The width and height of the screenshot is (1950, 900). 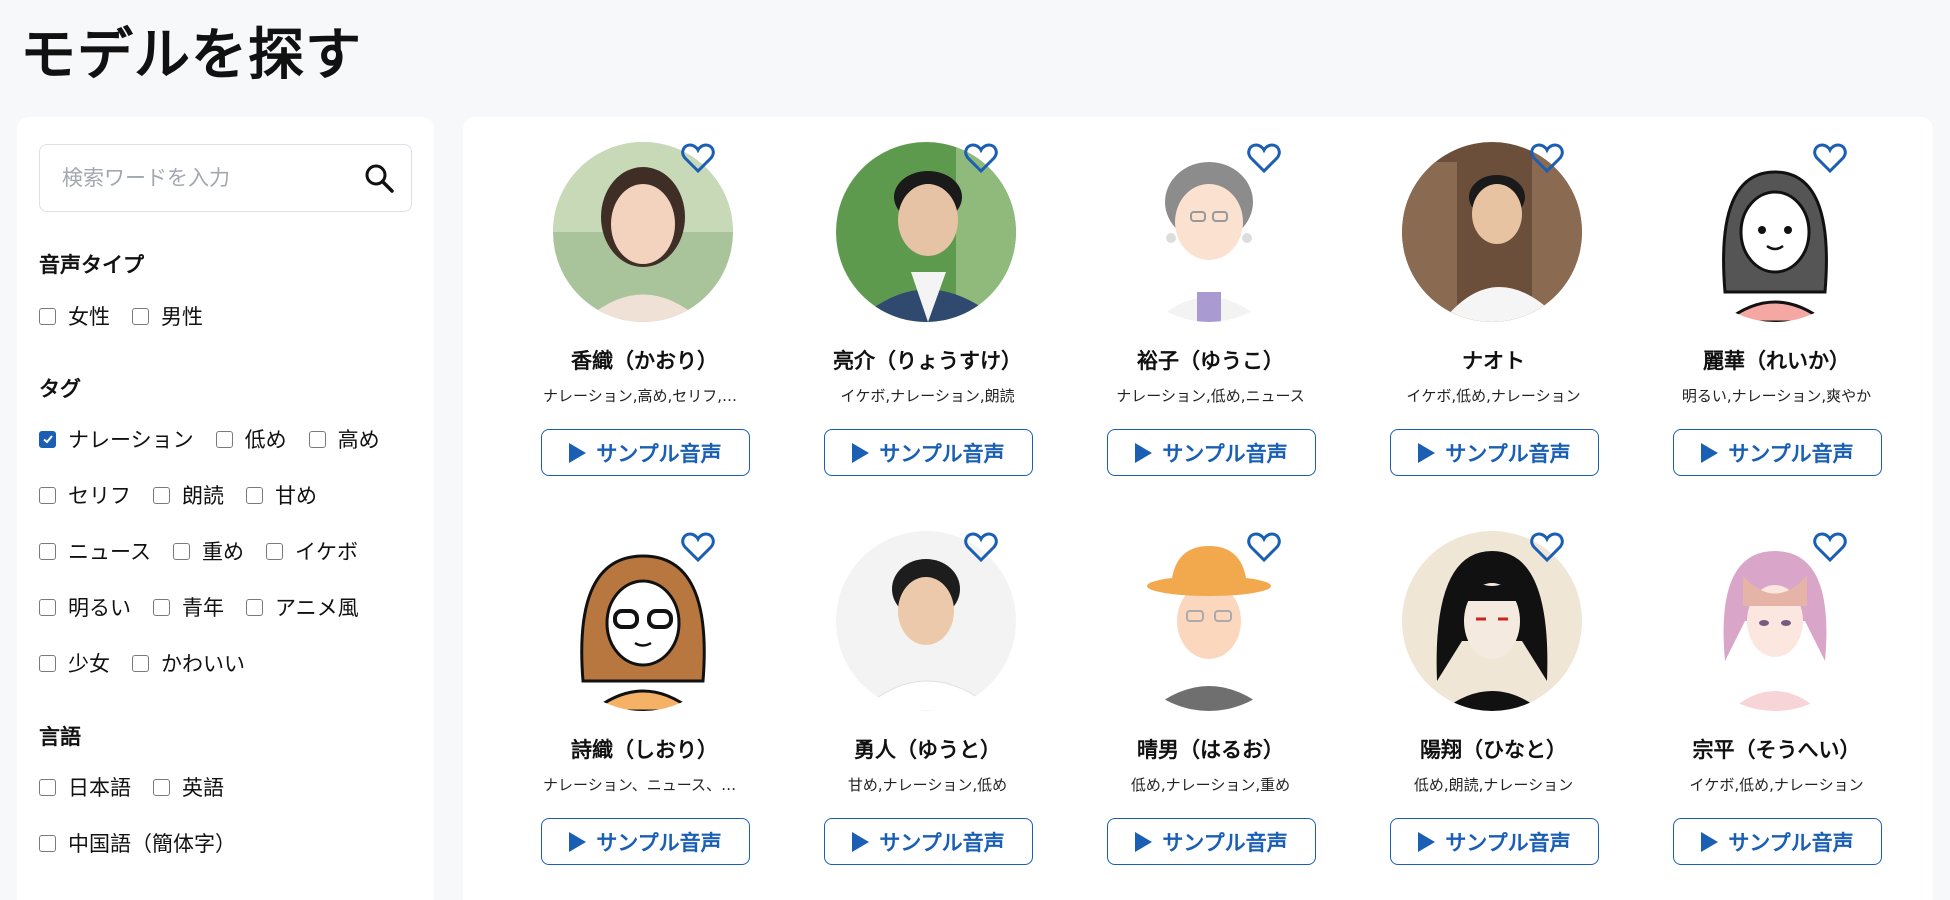 I want to click on checkbox-tag-sweet: 甘め, so click(x=281, y=495).